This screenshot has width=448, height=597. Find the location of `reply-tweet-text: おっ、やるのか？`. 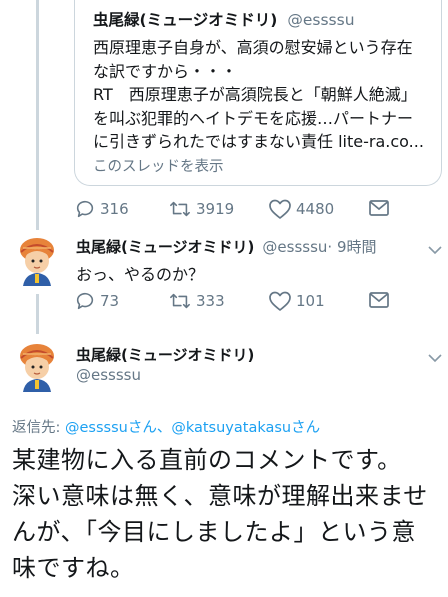

reply-tweet-text: おっ、やるのか？ is located at coordinates (140, 274).